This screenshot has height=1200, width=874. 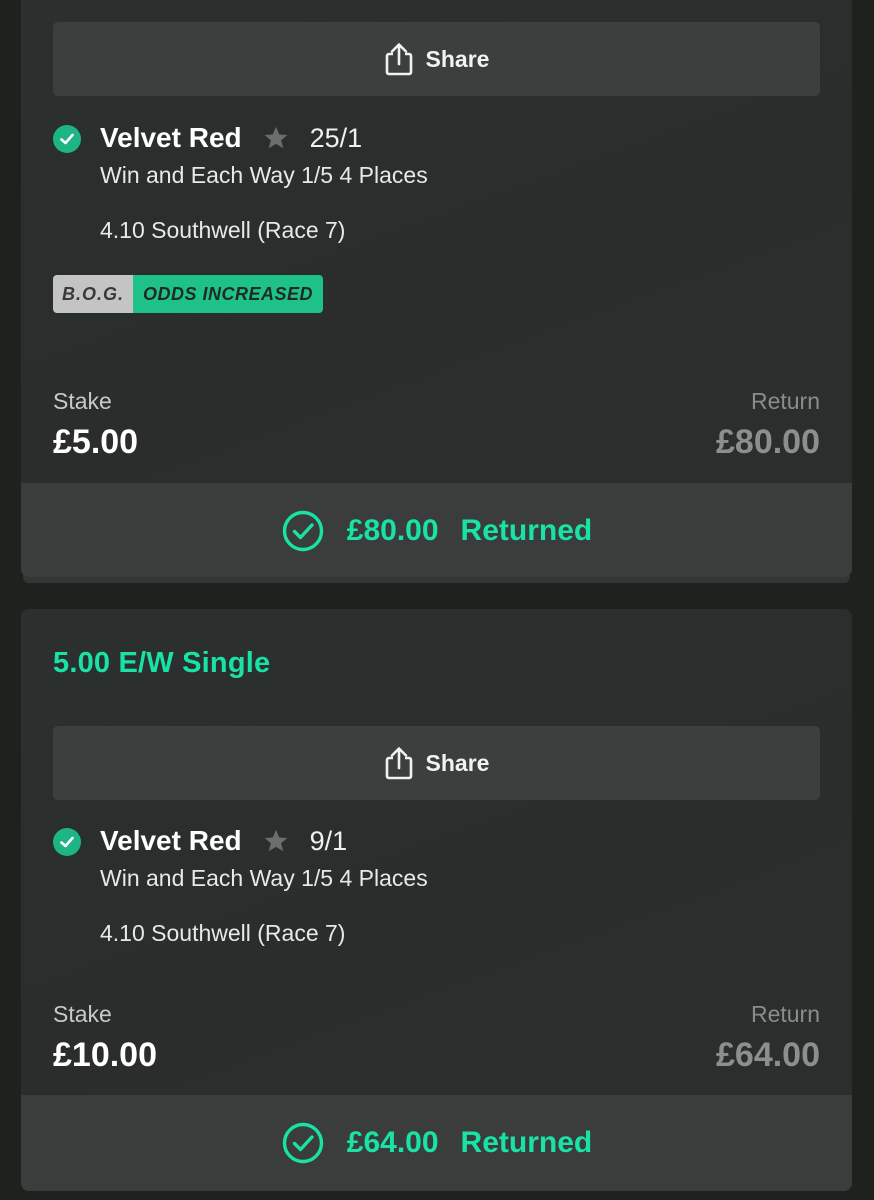 What do you see at coordinates (768, 1055) in the screenshot?
I see `return-value: £64.00` at bounding box center [768, 1055].